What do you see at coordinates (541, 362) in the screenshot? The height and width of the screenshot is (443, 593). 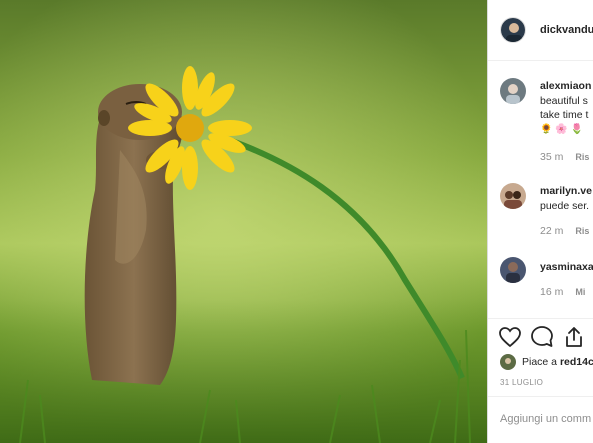 I see `likes-prefix: Piace a` at bounding box center [541, 362].